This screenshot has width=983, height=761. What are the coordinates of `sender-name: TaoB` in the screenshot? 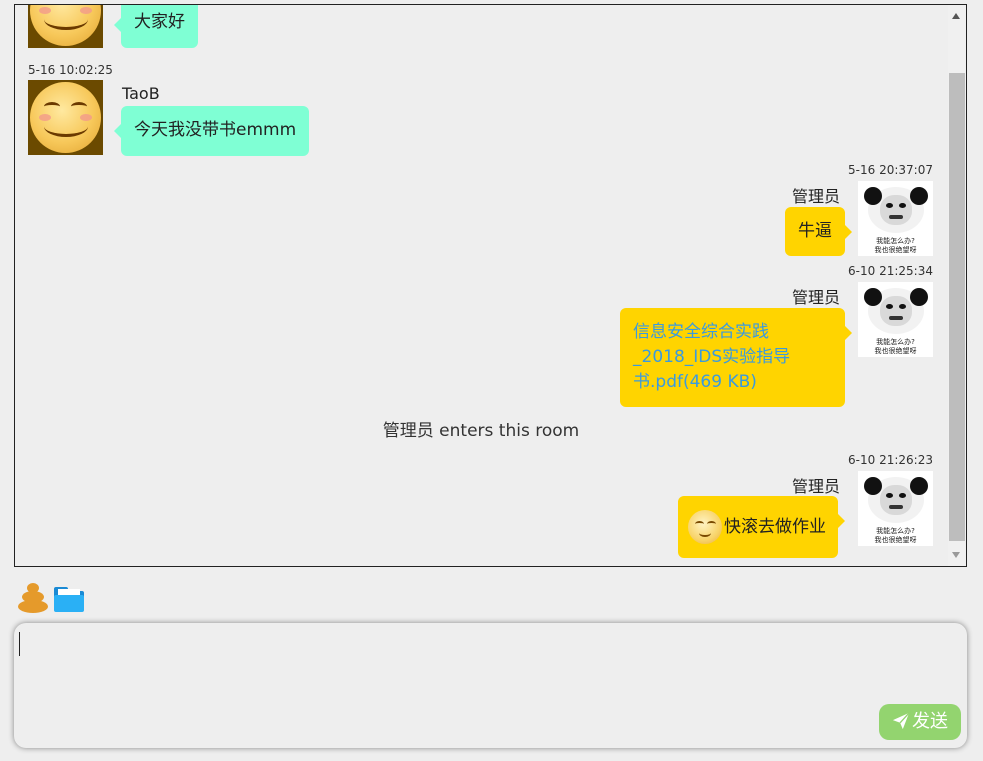 It's located at (141, 93).